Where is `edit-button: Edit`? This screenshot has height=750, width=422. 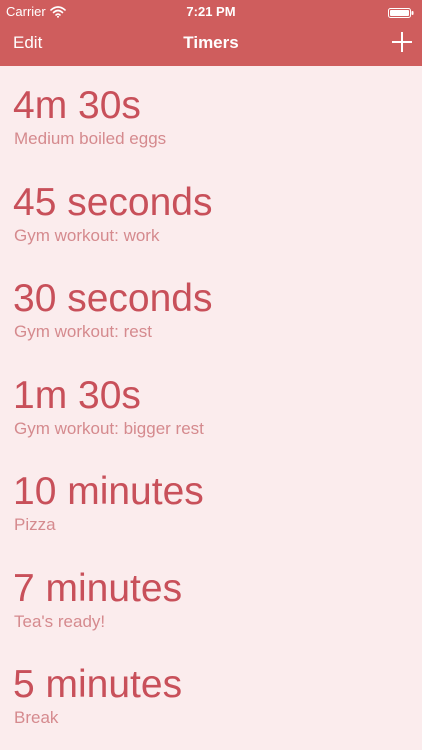 edit-button: Edit is located at coordinates (27, 43).